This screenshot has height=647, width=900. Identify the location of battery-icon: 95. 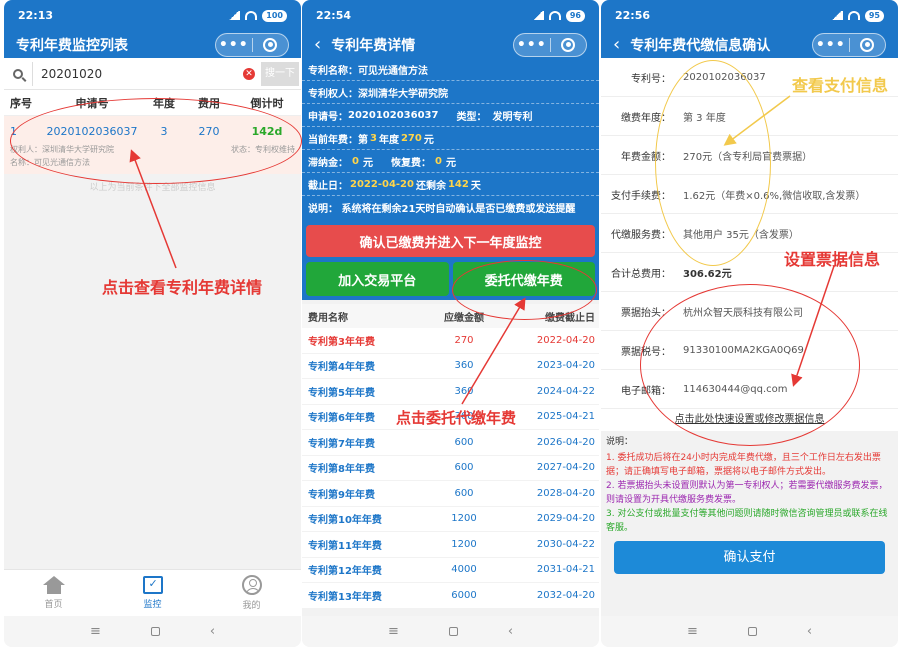
(874, 15).